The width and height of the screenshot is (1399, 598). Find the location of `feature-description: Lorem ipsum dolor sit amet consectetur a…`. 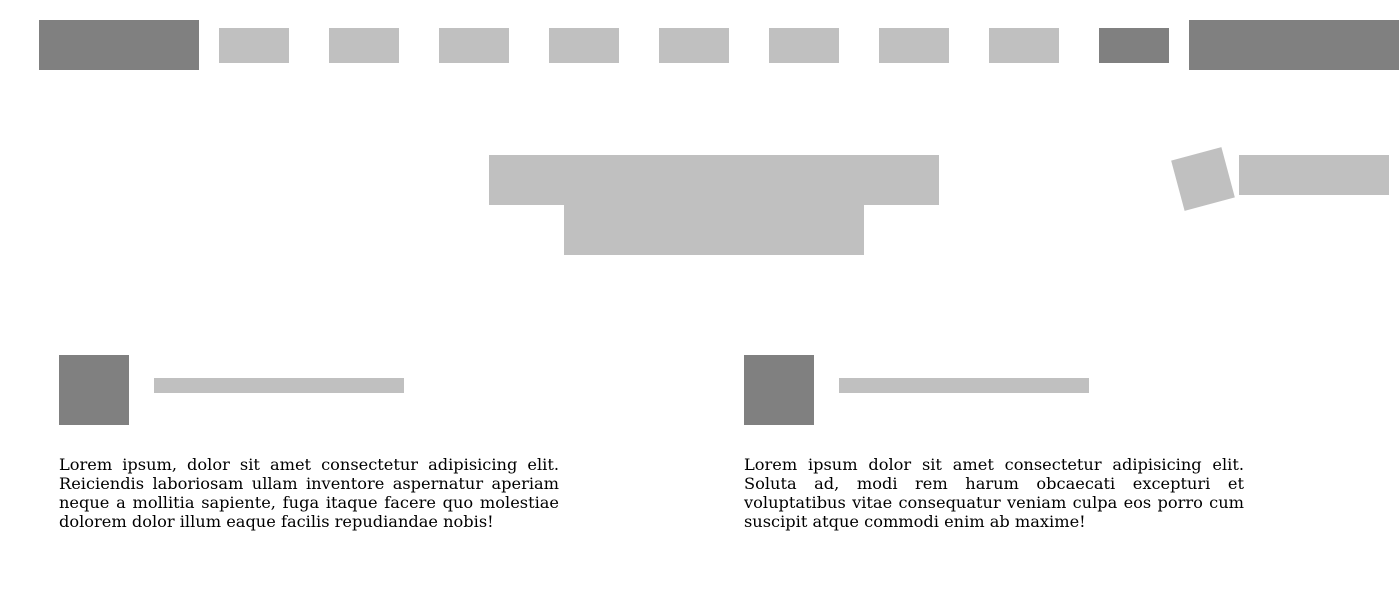

feature-description: Lorem ipsum dolor sit amet consectetur a… is located at coordinates (994, 493).